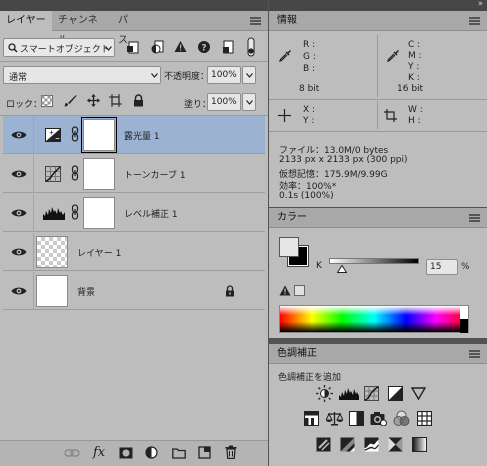 This screenshot has width=487, height=466. What do you see at coordinates (228, 47) in the screenshot?
I see `filter-smartobject-icon` at bounding box center [228, 47].